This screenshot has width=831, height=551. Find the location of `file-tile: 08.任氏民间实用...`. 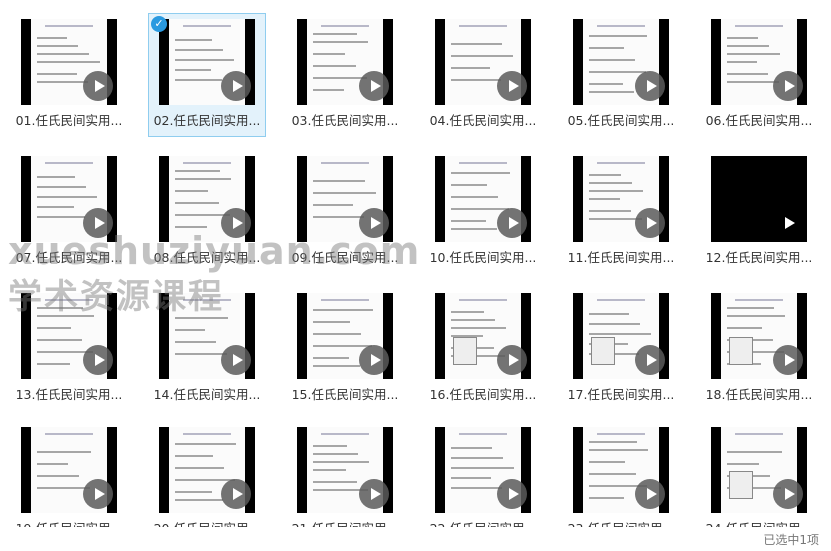

file-tile: 08.任氏民间实用... is located at coordinates (207, 212).